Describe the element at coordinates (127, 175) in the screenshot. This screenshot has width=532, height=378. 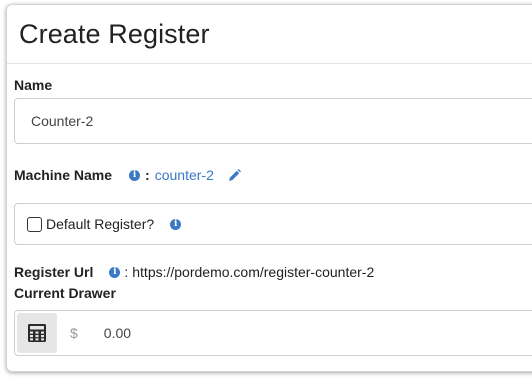
I see `machine-name-row: Machine Name i : counter-2` at that location.